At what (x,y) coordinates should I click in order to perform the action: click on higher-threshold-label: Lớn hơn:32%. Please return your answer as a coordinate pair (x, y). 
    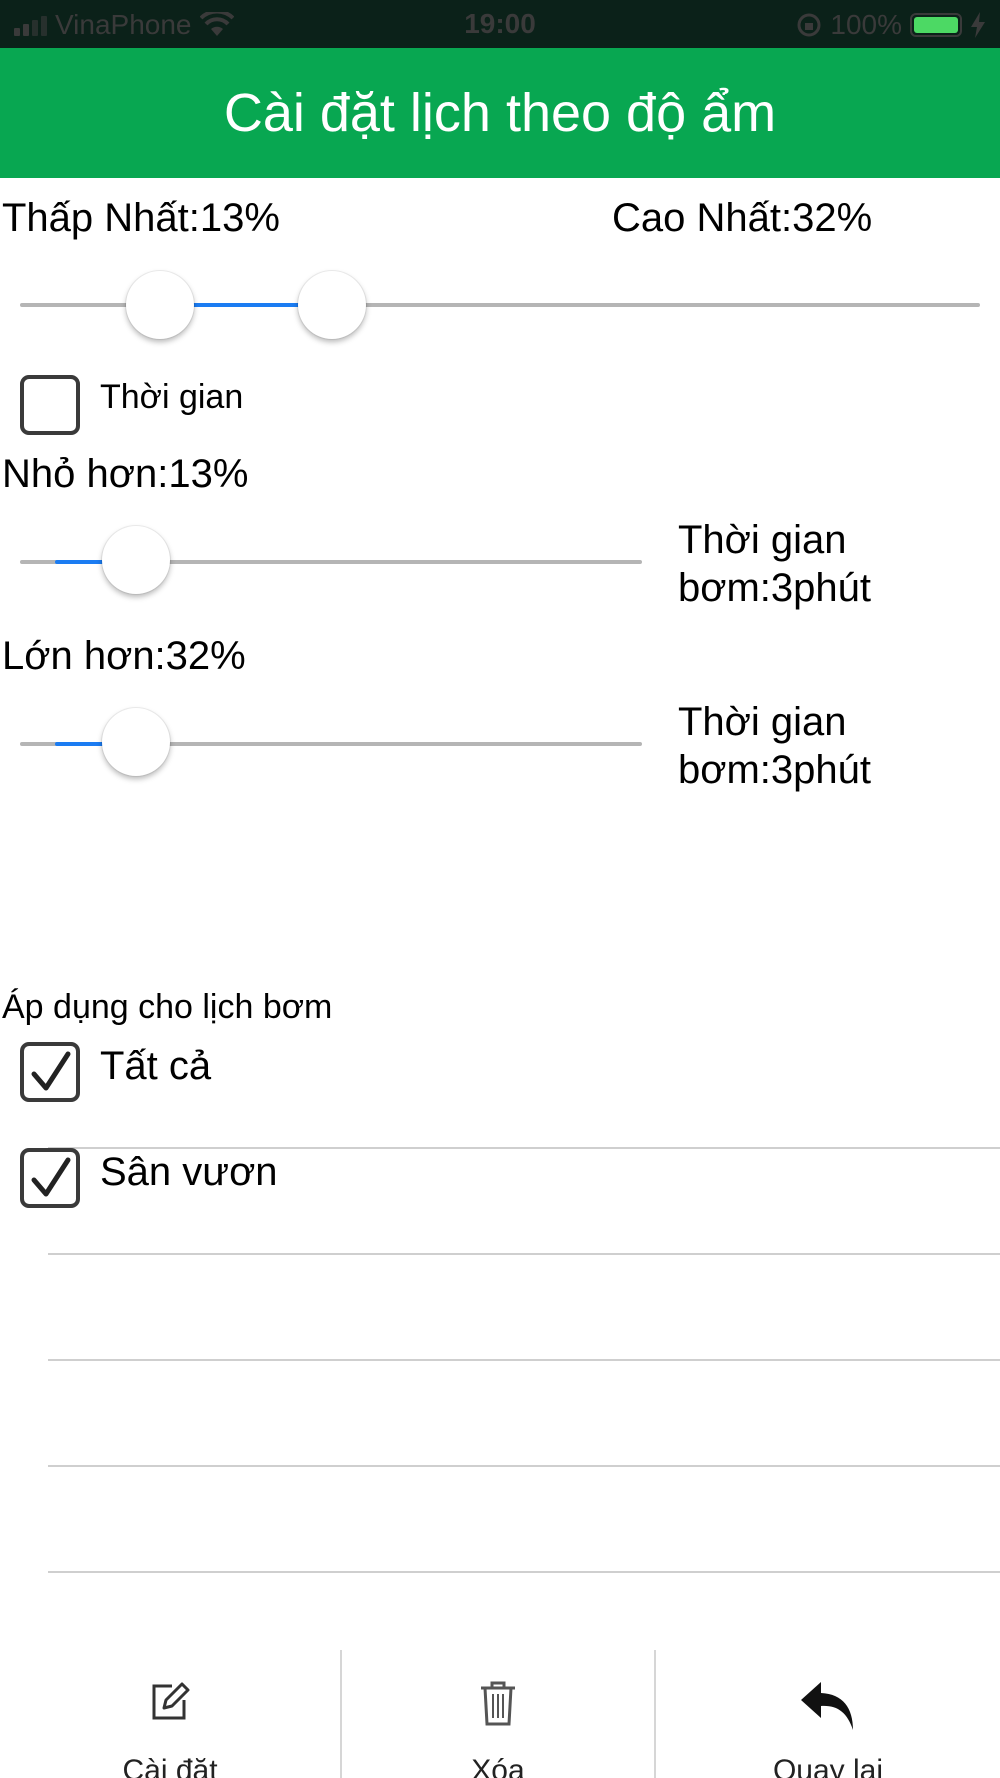
    Looking at the image, I should click on (124, 656).